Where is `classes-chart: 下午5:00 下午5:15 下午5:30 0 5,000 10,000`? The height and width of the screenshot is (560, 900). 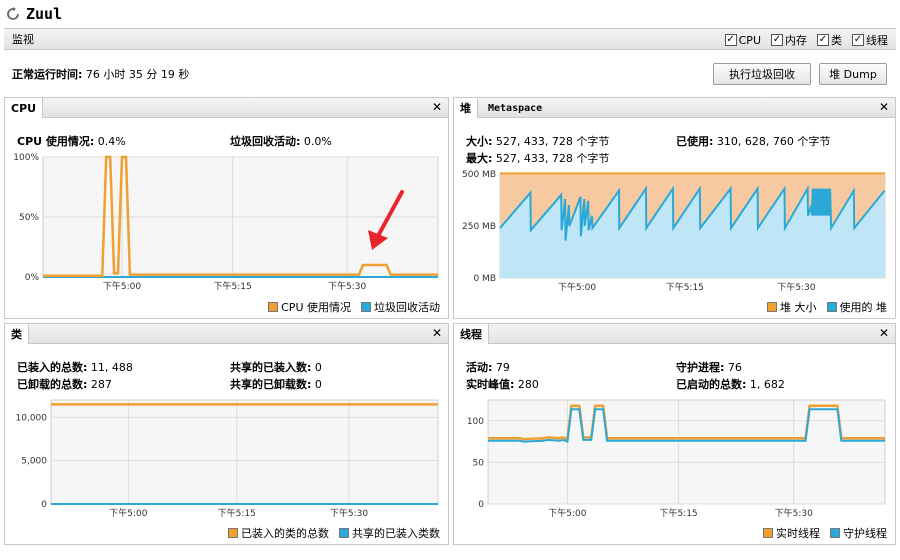
classes-chart: 下午5:00 下午5:15 下午5:30 0 5,000 10,000 is located at coordinates (226, 458).